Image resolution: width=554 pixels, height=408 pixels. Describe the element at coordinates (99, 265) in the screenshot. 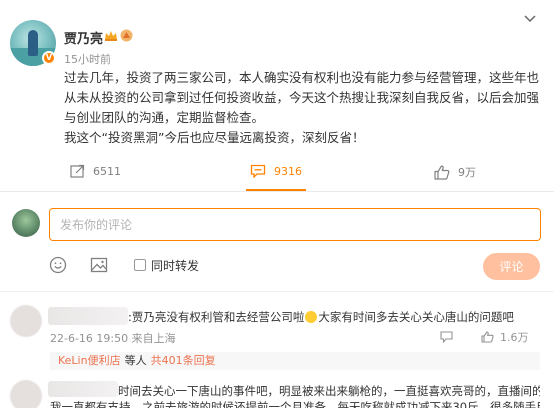

I see `image-icon` at that location.